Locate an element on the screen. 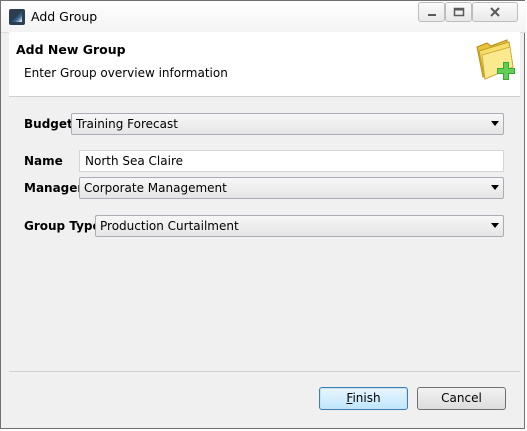 This screenshot has height=431, width=527. group-type-label: Group Type is located at coordinates (62, 226).